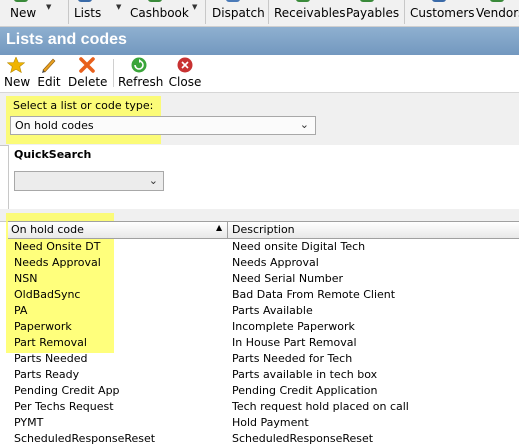 The width and height of the screenshot is (519, 447). Describe the element at coordinates (87, 65) in the screenshot. I see `delete-x-icon` at that location.